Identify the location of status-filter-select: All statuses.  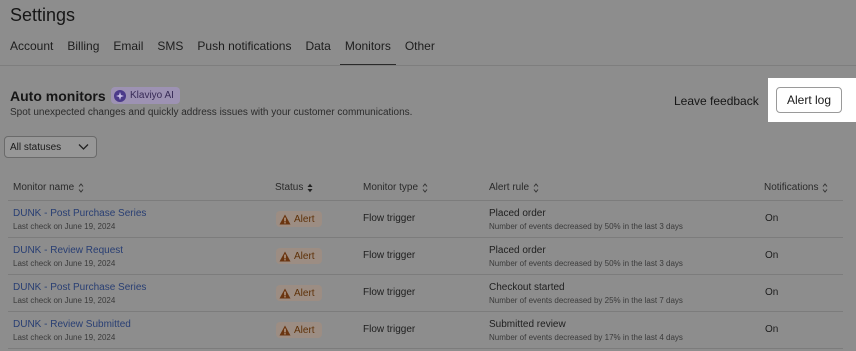
(50, 147).